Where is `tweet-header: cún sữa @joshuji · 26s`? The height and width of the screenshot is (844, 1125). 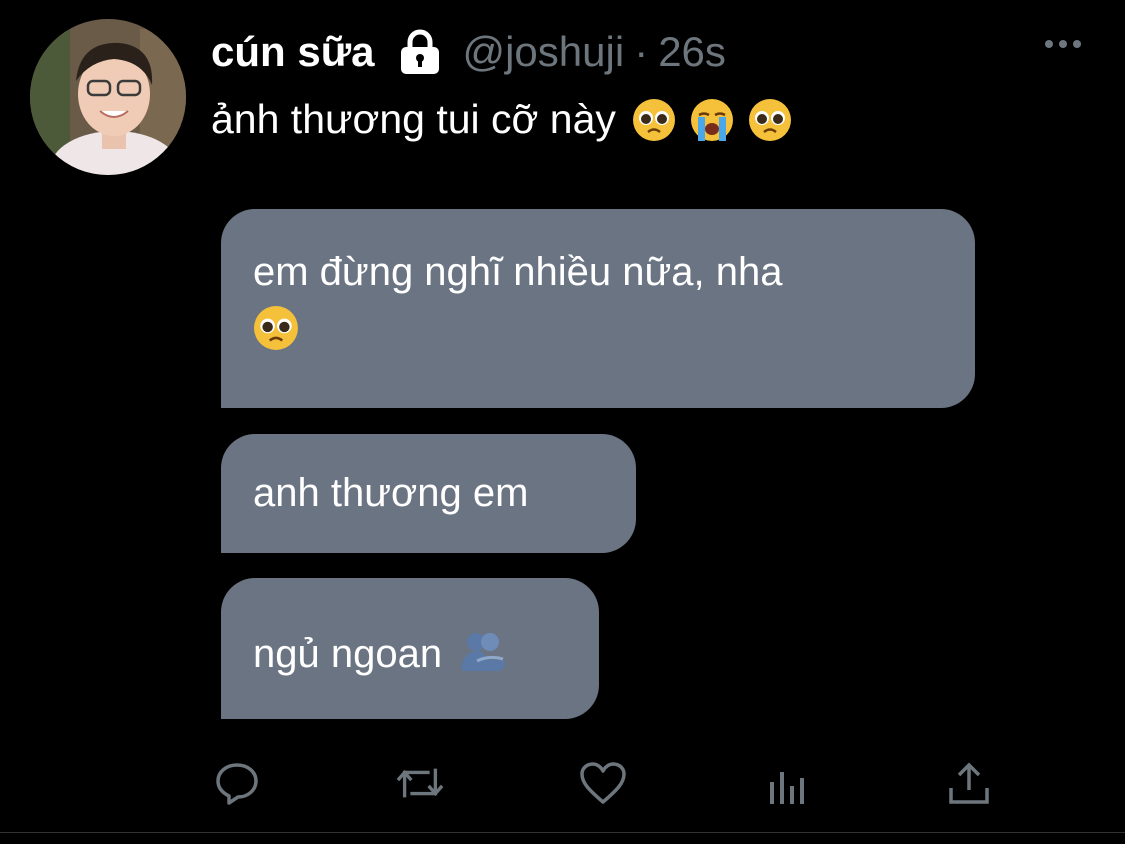
tweet-header: cún sữa @joshuji · 26s is located at coordinates (468, 52).